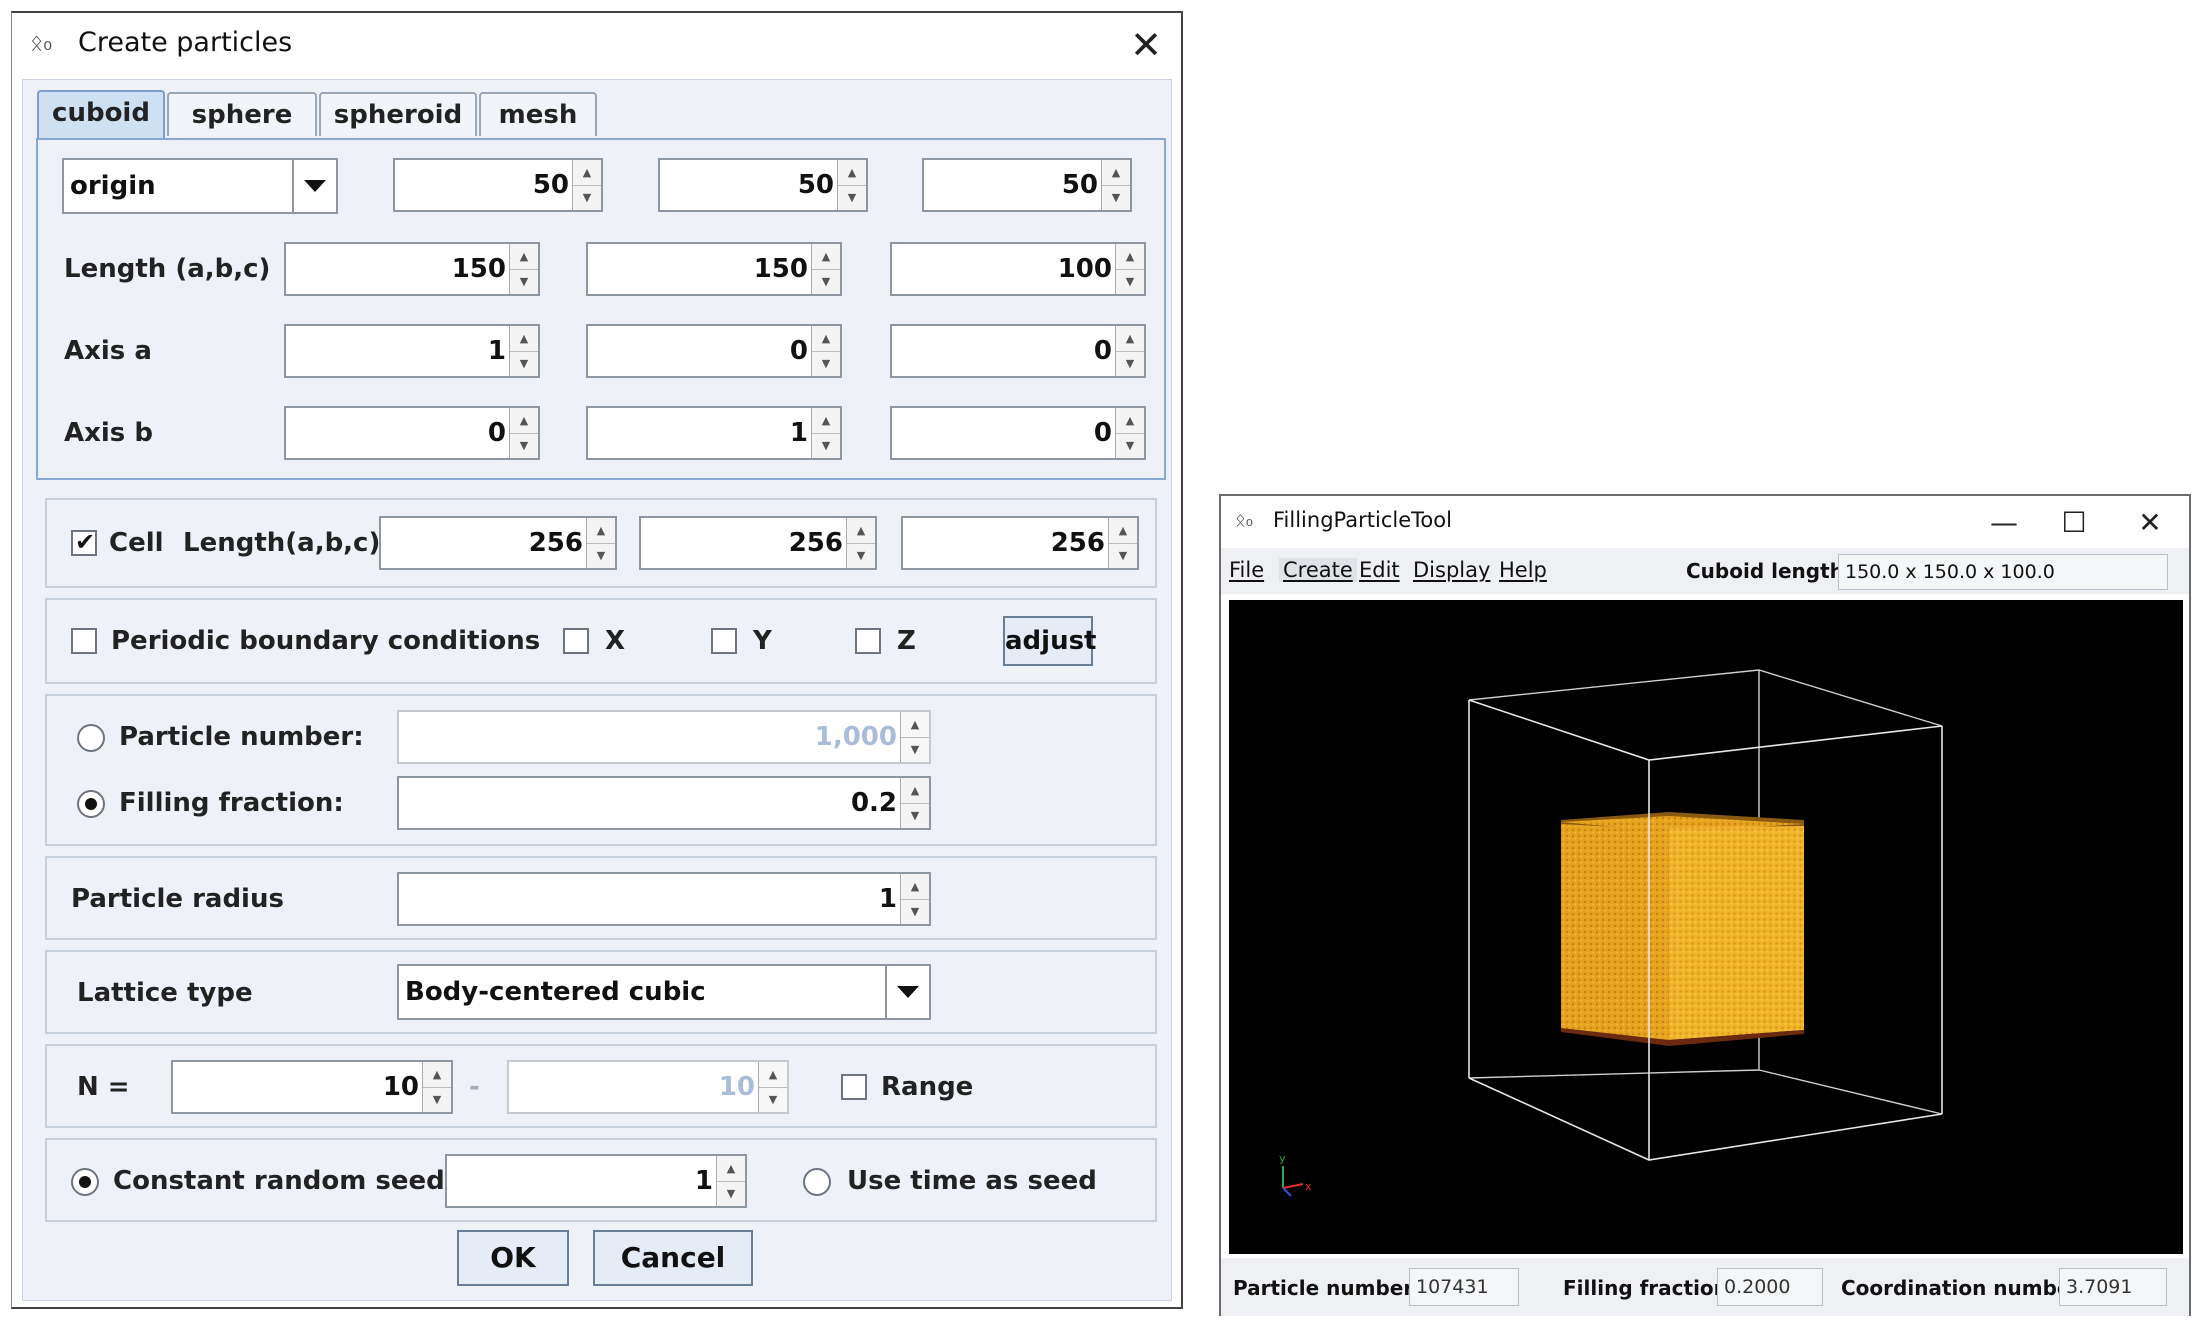 This screenshot has height=1320, width=2198. I want to click on lattice-type-value: Body-centered cubic, so click(555, 992).